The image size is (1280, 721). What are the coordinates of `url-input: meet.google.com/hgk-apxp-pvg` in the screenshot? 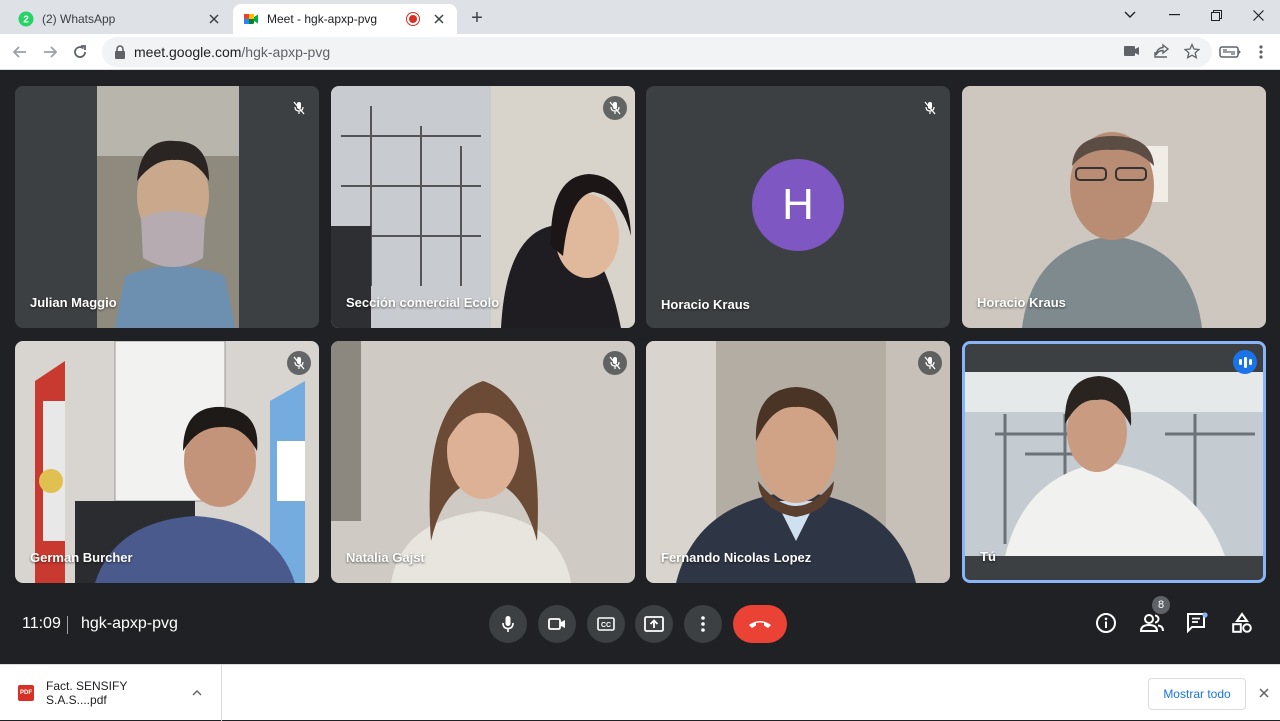 It's located at (657, 52).